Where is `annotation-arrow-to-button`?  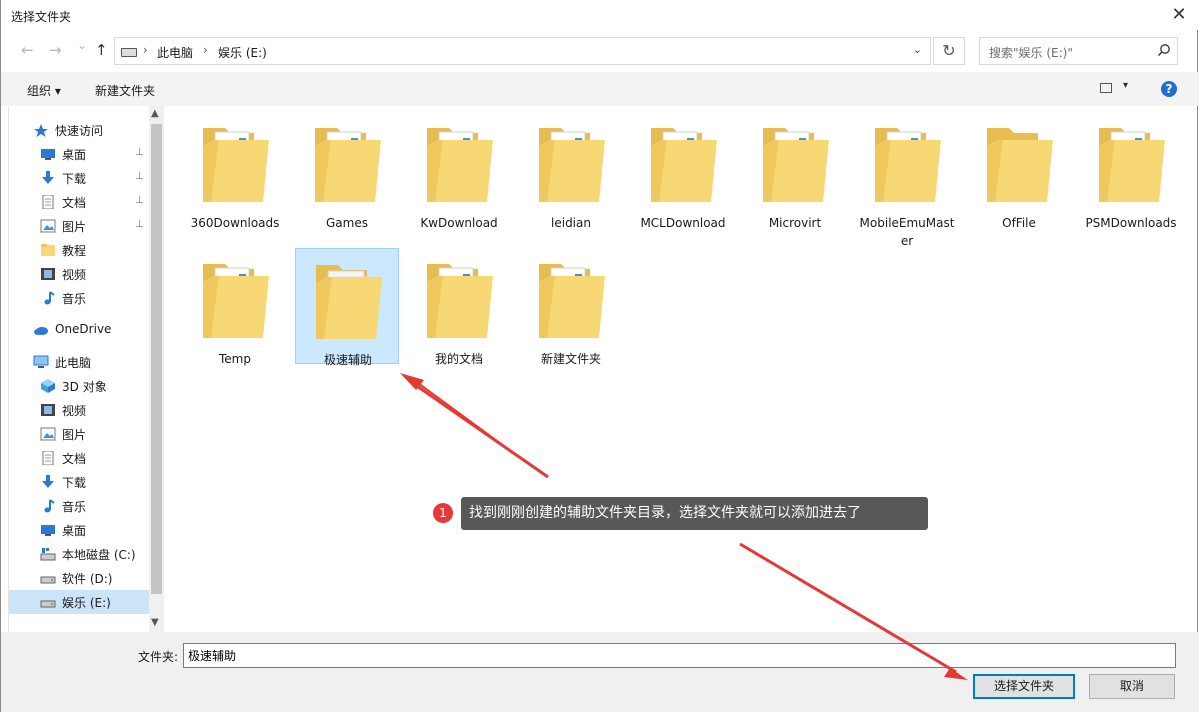
annotation-arrow-to-button is located at coordinates (956, 674).